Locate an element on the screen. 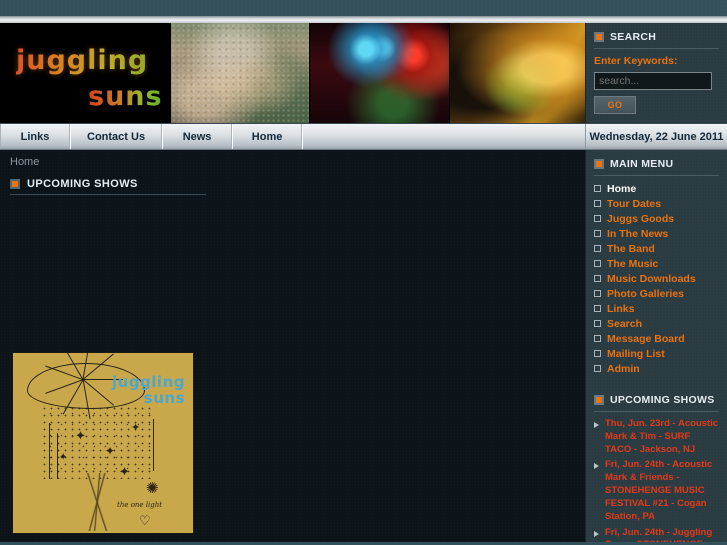 The image size is (727, 545). sidebar-item-message-board: Message Board is located at coordinates (656, 338).